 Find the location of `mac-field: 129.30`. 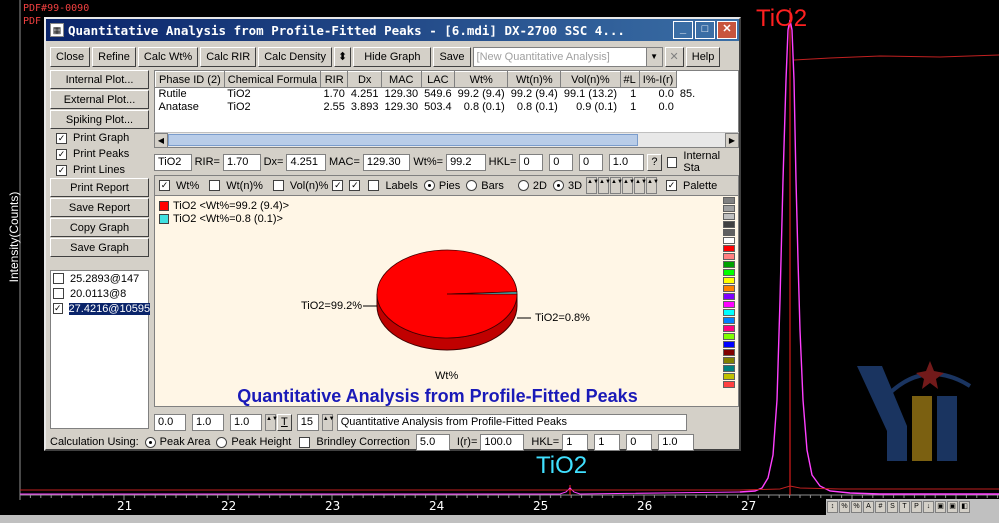

mac-field: 129.30 is located at coordinates (386, 162).